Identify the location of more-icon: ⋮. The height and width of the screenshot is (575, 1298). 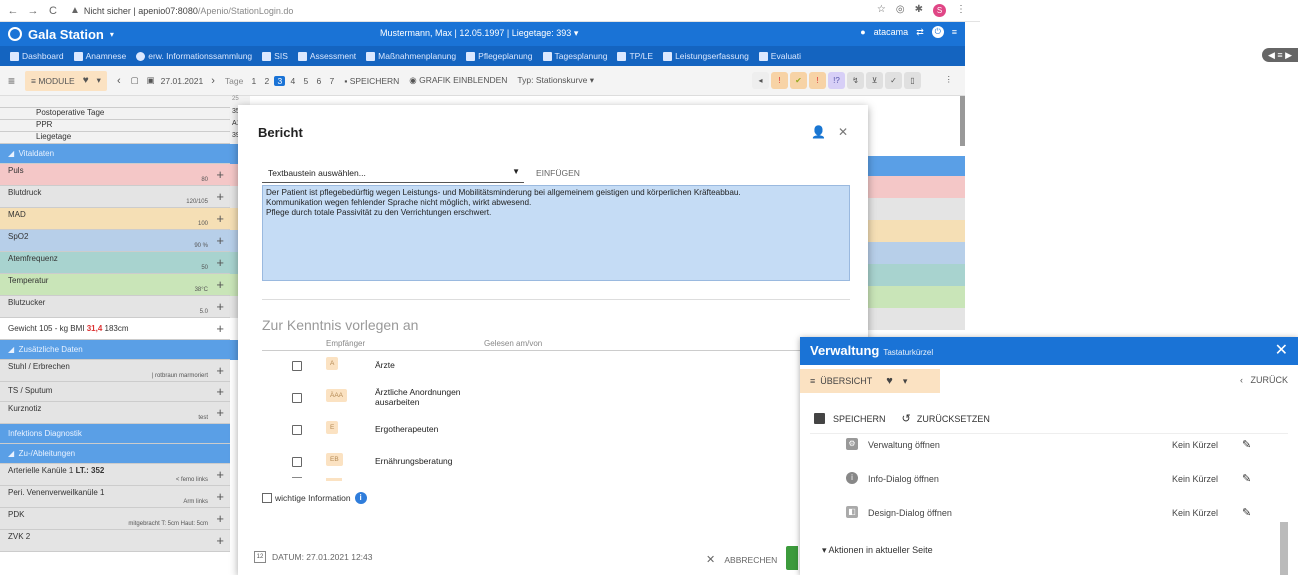
(949, 79).